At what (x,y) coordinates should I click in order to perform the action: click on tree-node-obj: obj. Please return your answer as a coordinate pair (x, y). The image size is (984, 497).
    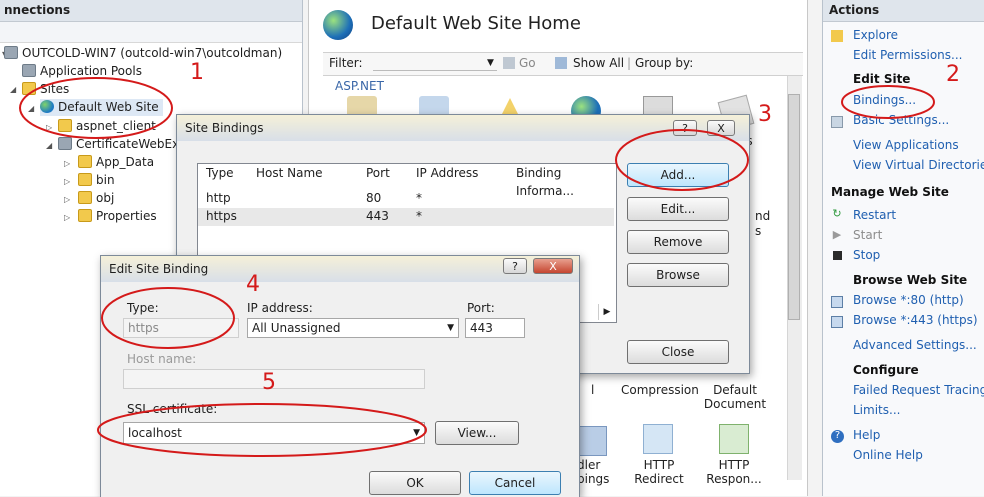
    Looking at the image, I should click on (96, 198).